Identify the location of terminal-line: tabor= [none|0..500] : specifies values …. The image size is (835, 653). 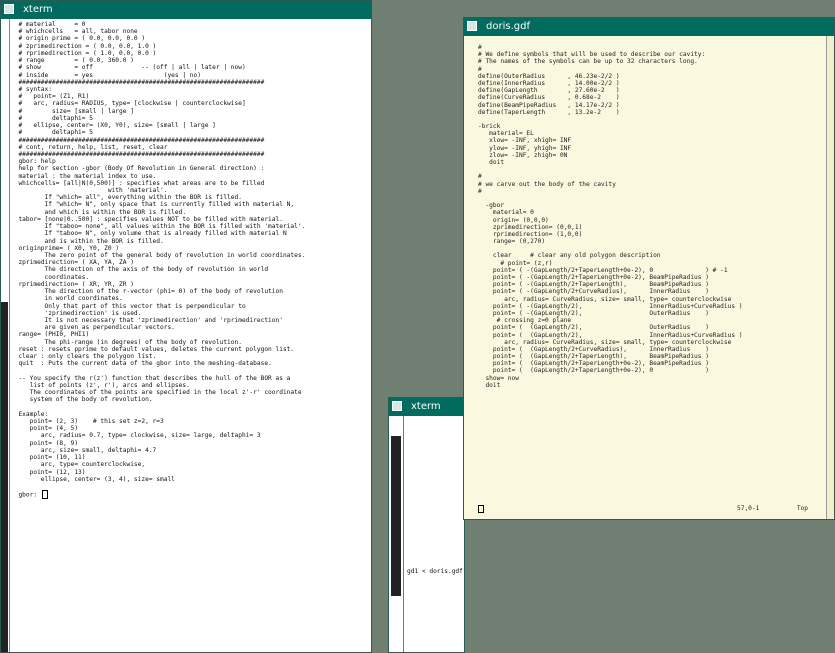
(147, 219).